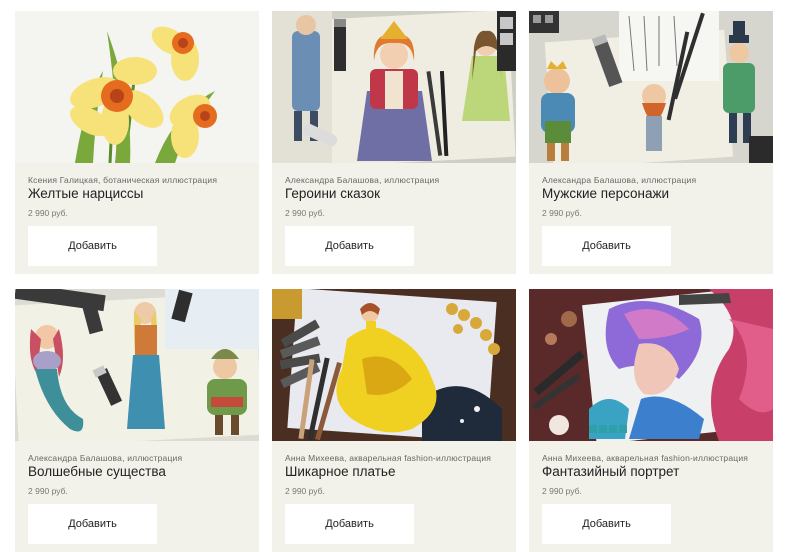  I want to click on fantasy-portrait-image, so click(651, 365).